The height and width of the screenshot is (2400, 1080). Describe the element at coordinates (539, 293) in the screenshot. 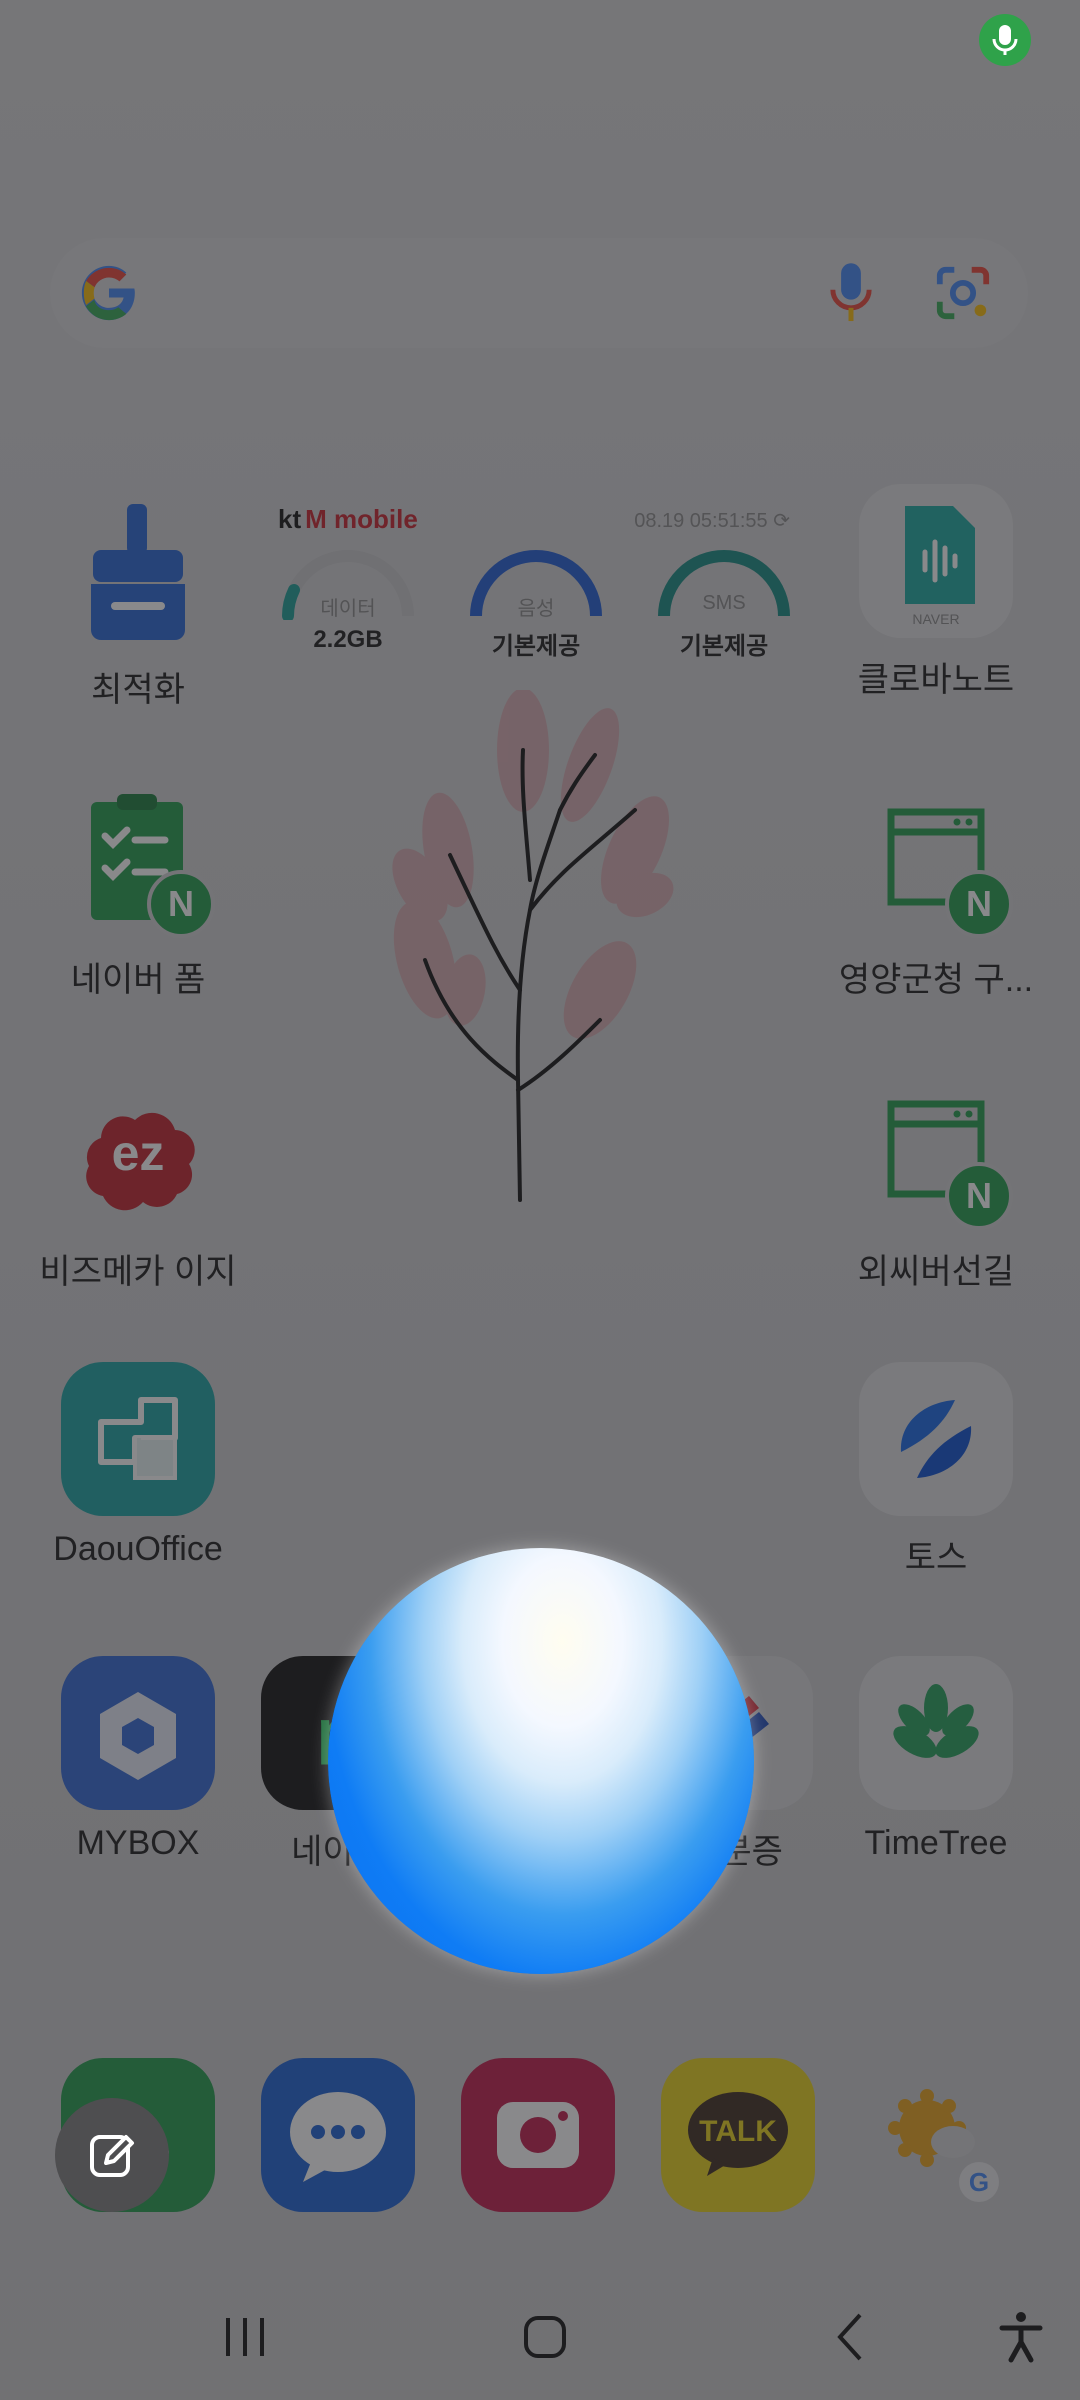

I see `google-search-bar` at that location.